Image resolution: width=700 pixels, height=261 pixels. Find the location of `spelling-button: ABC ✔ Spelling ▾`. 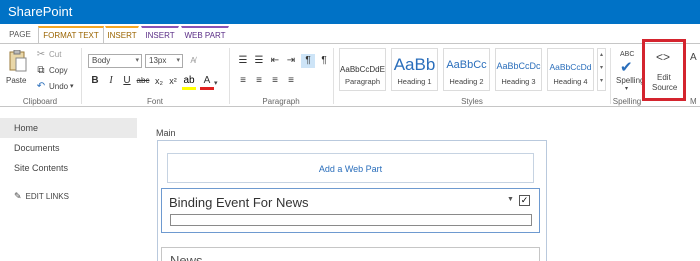

spelling-button: ABC ✔ Spelling ▾ is located at coordinates (628, 71).